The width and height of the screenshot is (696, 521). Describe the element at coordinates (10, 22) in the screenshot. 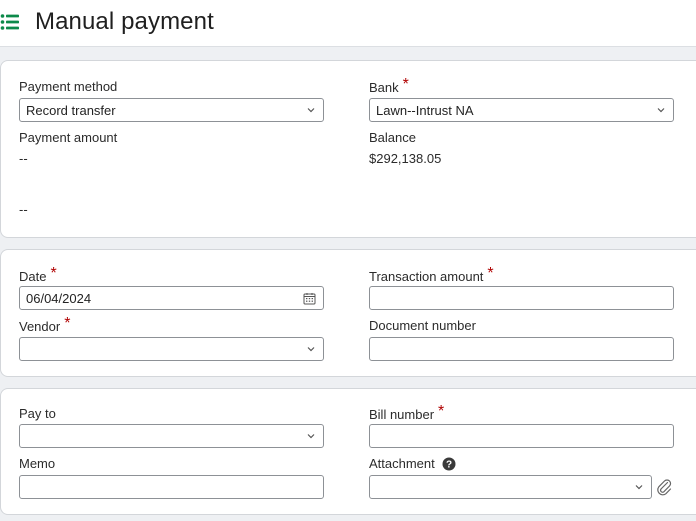

I see `list-icon` at that location.